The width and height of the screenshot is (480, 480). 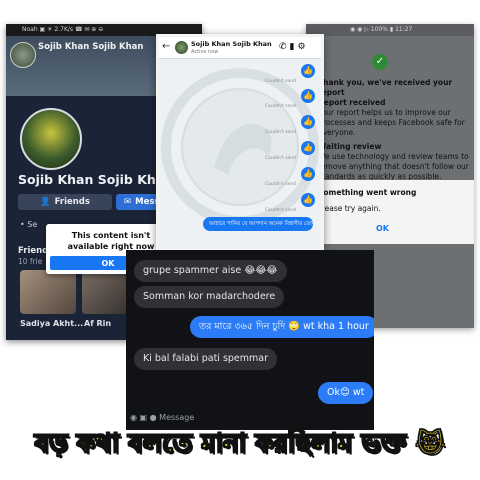 What do you see at coordinates (284, 47) in the screenshot?
I see `phone-icon: ✆` at bounding box center [284, 47].